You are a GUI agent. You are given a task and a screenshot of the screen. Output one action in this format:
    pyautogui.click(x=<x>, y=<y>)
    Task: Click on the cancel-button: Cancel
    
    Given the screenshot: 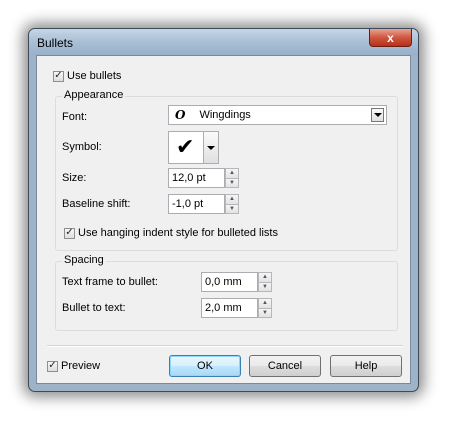 What is the action you would take?
    pyautogui.click(x=285, y=366)
    